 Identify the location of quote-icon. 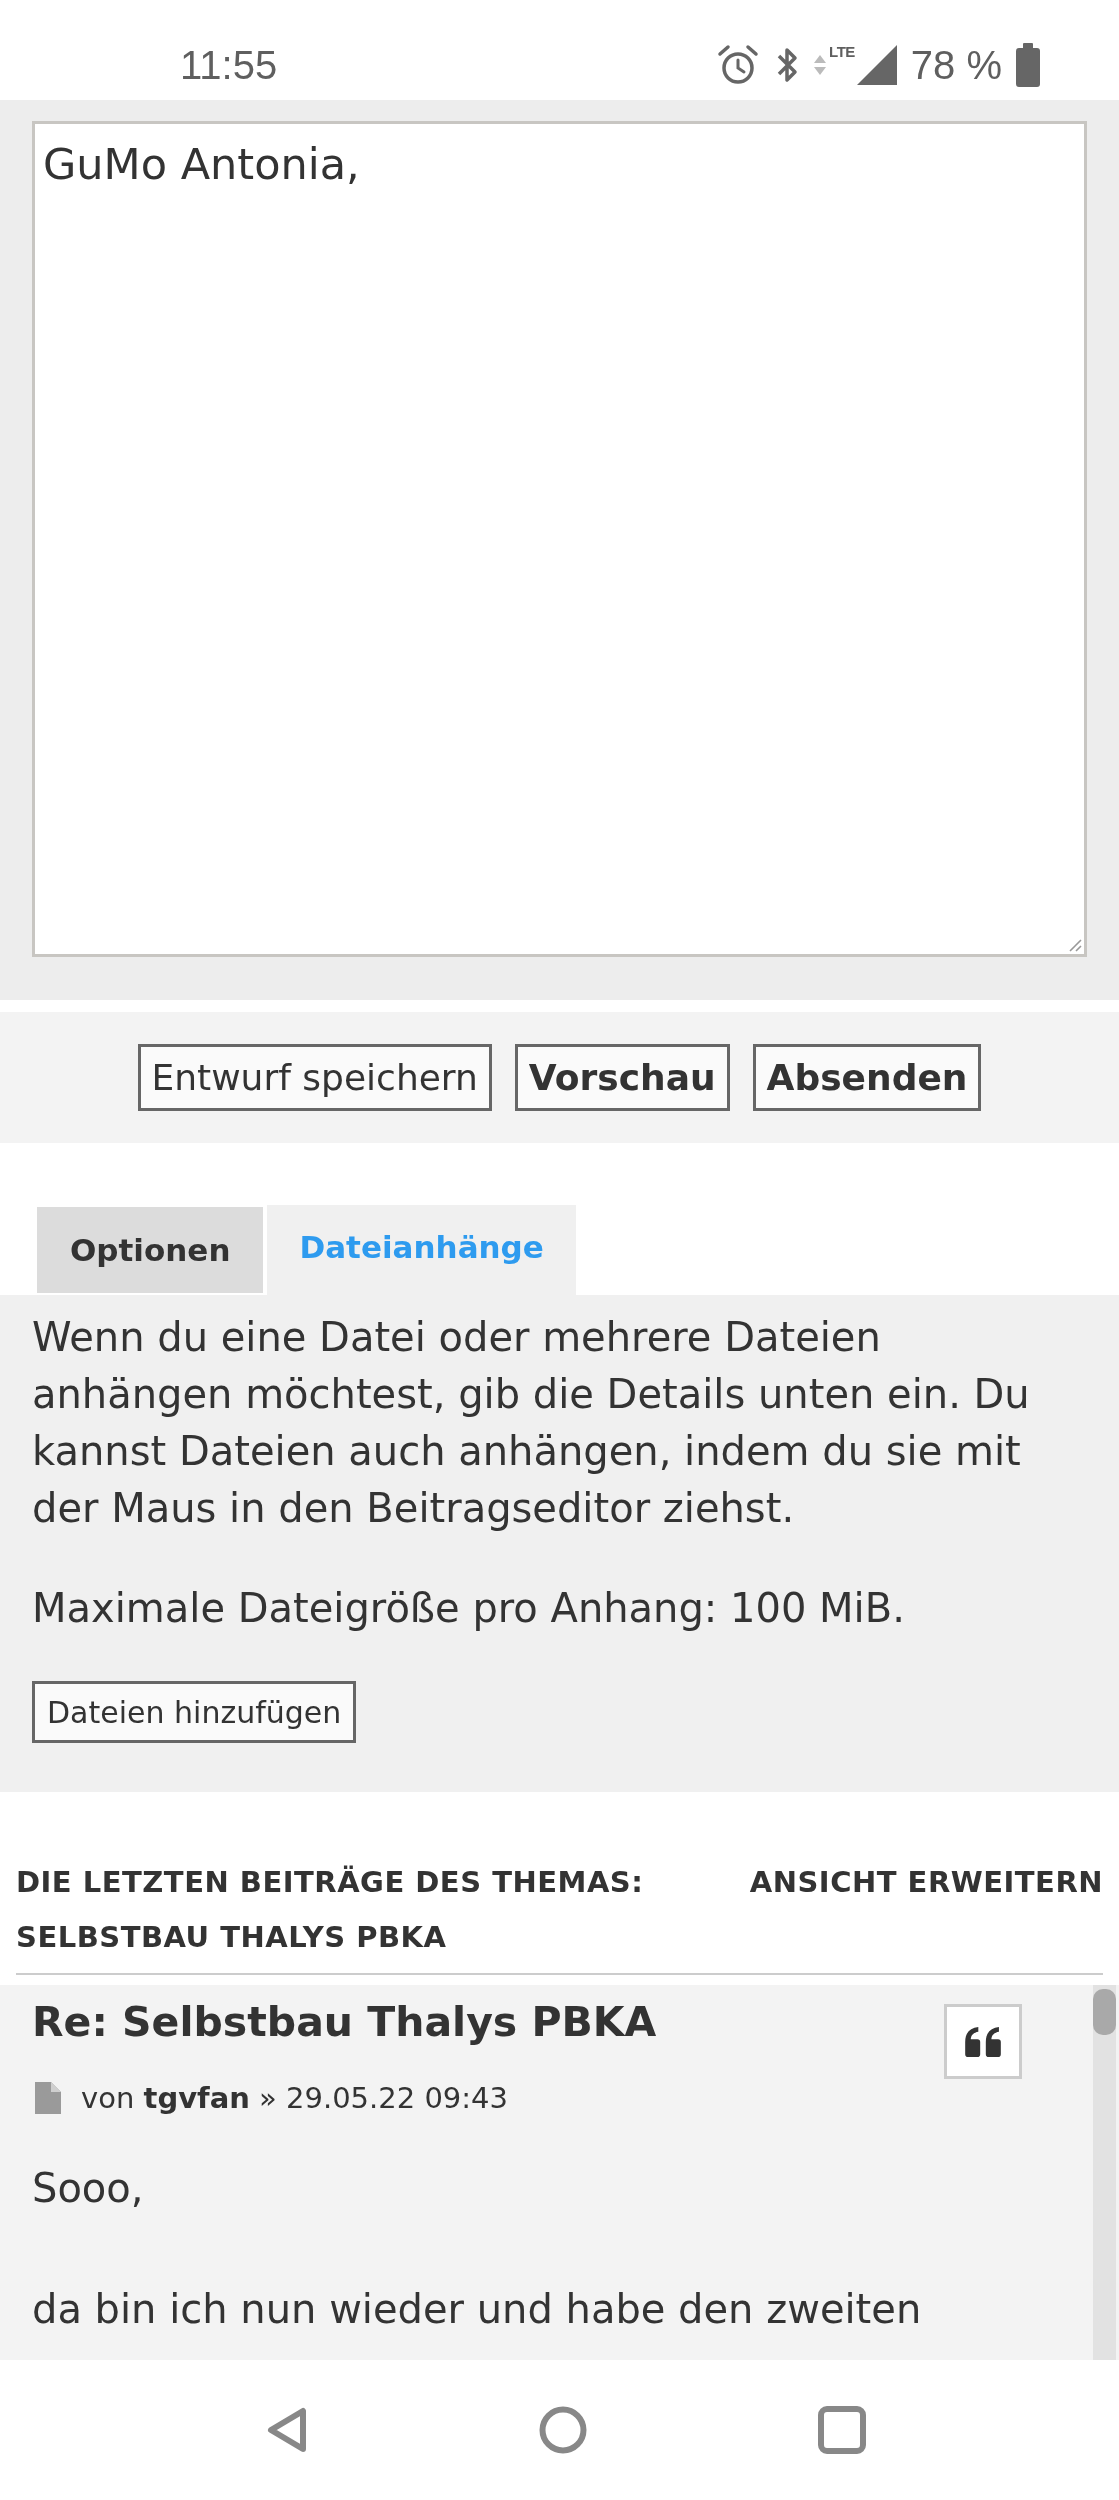
(983, 2041).